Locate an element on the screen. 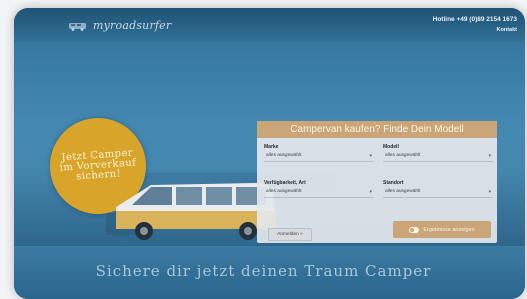 Image resolution: width=527 pixels, height=299 pixels. model-select: alles ausgewählt ▾ is located at coordinates (438, 156).